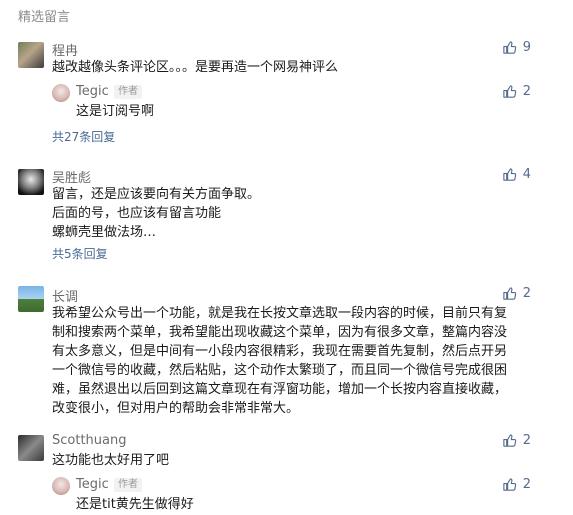  Describe the element at coordinates (65, 49) in the screenshot. I see `commenter-name: 程冉` at that location.